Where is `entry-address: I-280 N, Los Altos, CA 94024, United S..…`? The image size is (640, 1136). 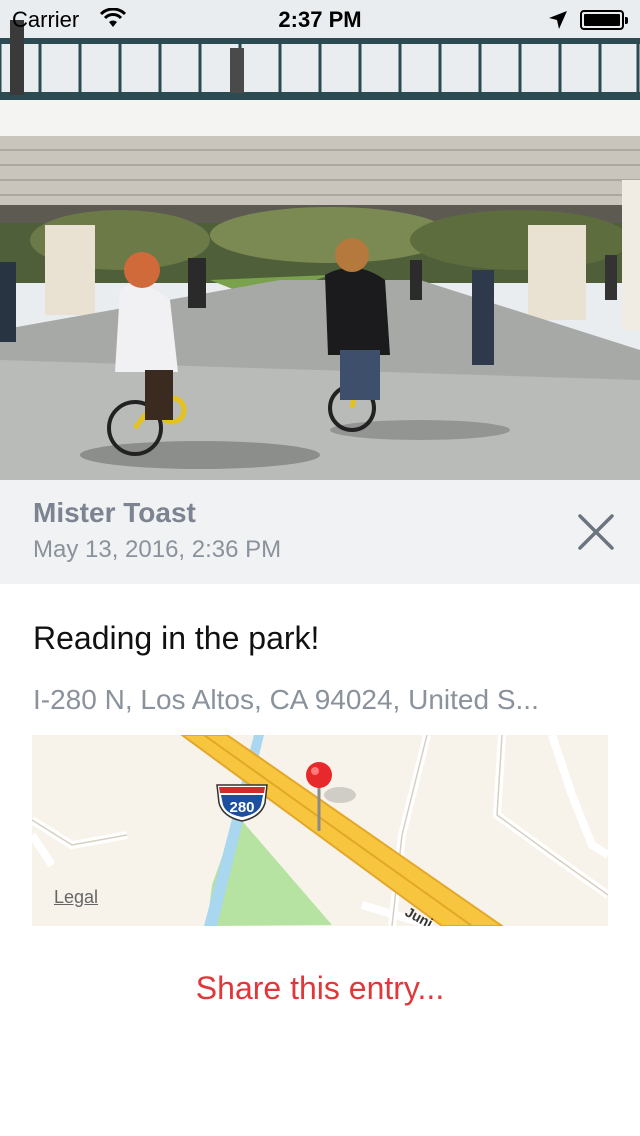 entry-address: I-280 N, Los Altos, CA 94024, United S..… is located at coordinates (286, 699).